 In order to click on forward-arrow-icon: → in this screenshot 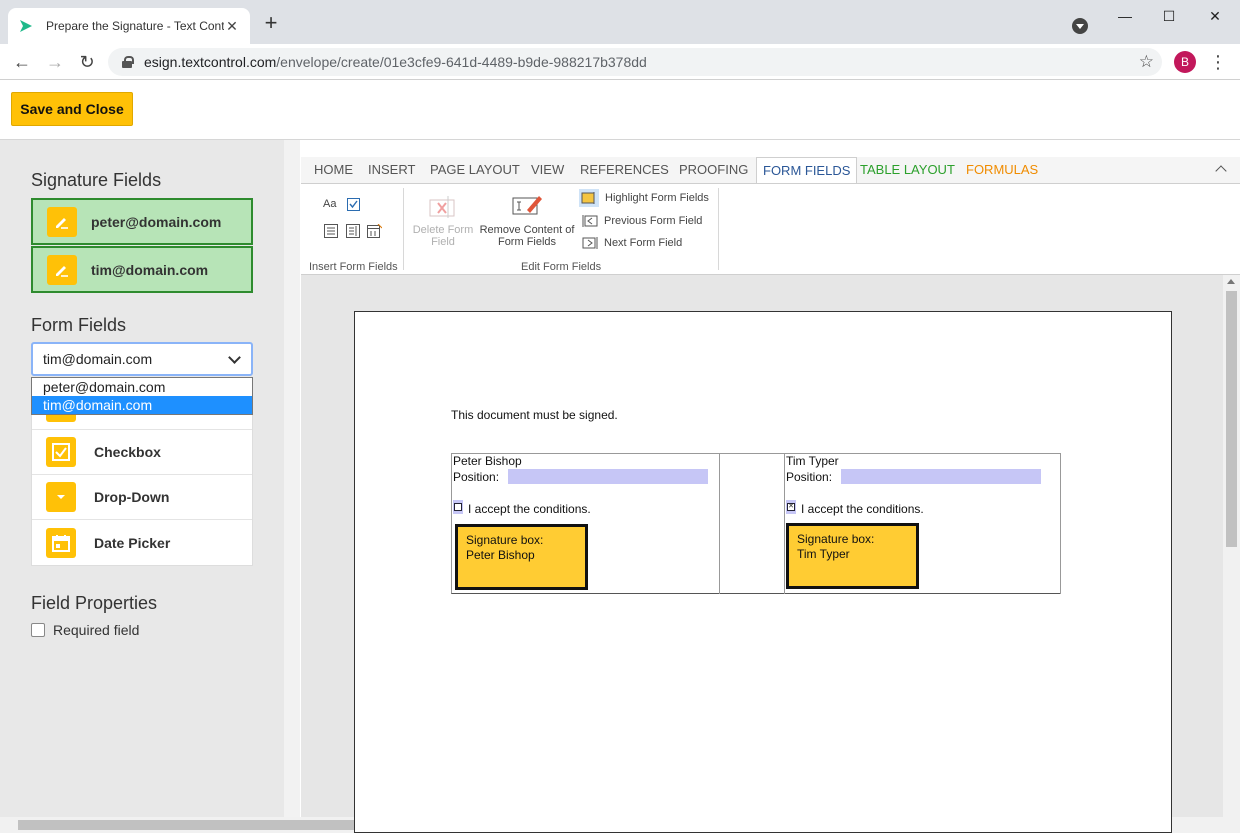, I will do `click(55, 62)`.